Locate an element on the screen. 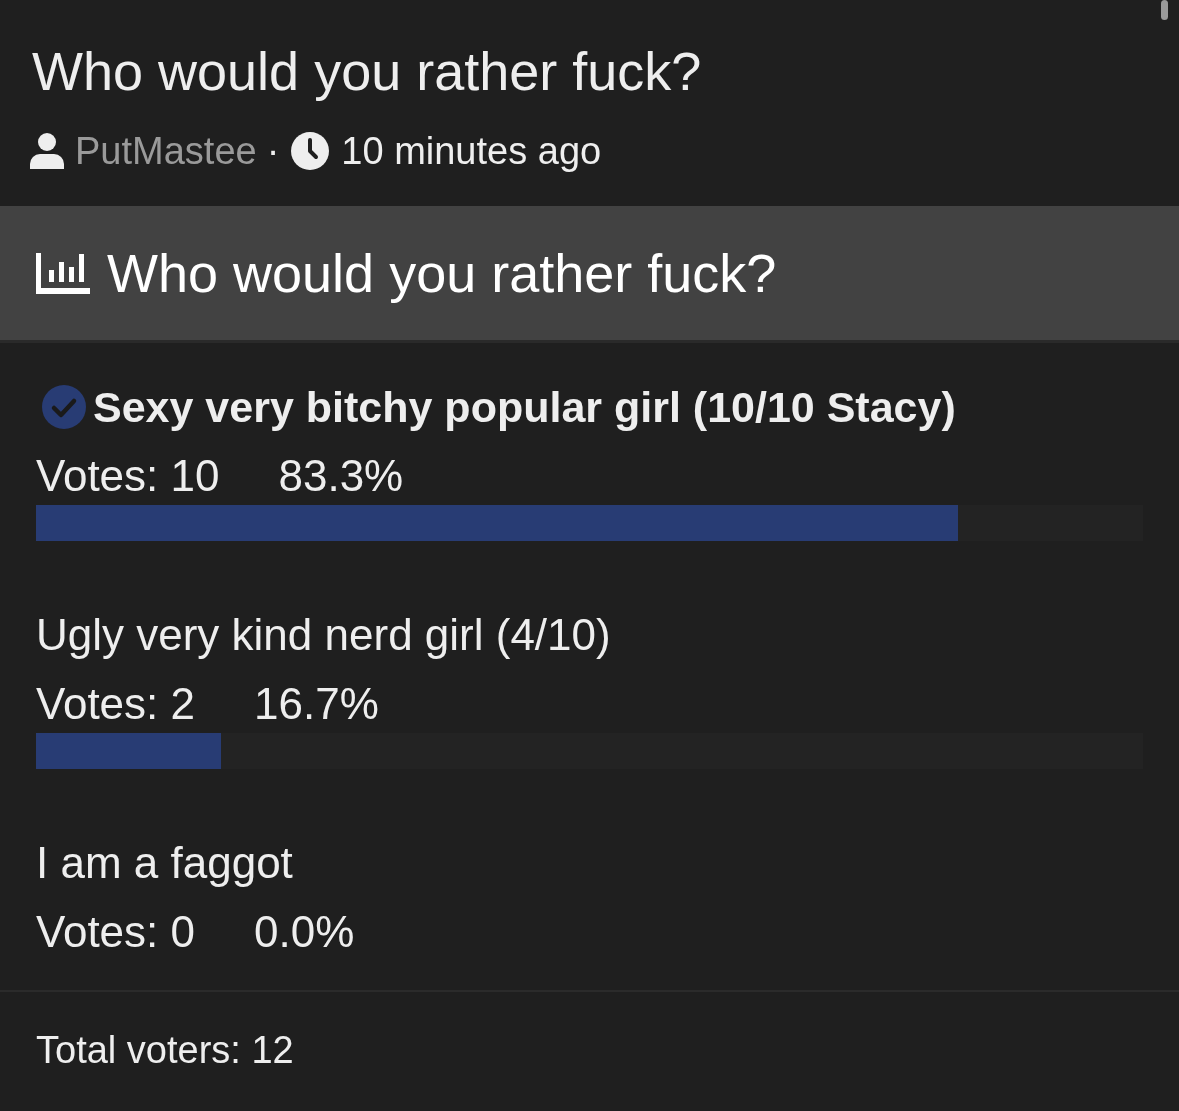 The image size is (1179, 1111). post-time: 10 minutes ago is located at coordinates (471, 151).